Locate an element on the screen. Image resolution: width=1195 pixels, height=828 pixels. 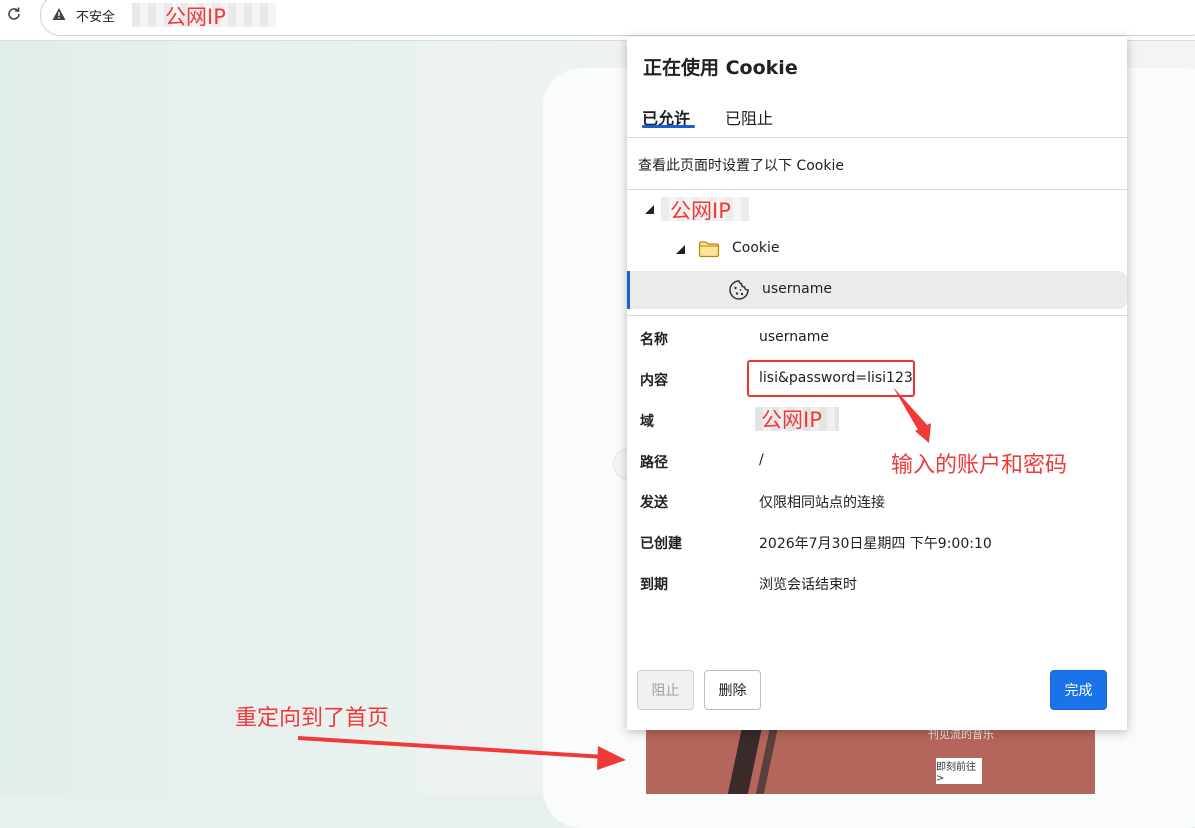
prop-value-domain: 公网IP is located at coordinates (791, 420).